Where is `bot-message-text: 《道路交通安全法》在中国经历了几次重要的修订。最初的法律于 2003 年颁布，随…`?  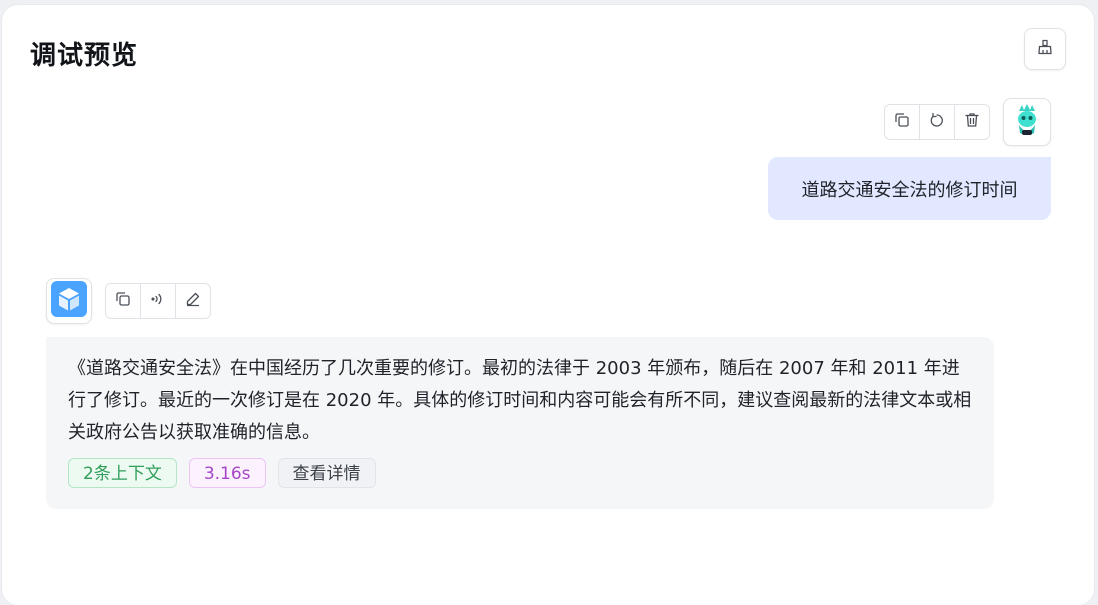 bot-message-text: 《道路交通安全法》在中国经历了几次重要的修订。最初的法律于 2003 年颁布，随… is located at coordinates (520, 400).